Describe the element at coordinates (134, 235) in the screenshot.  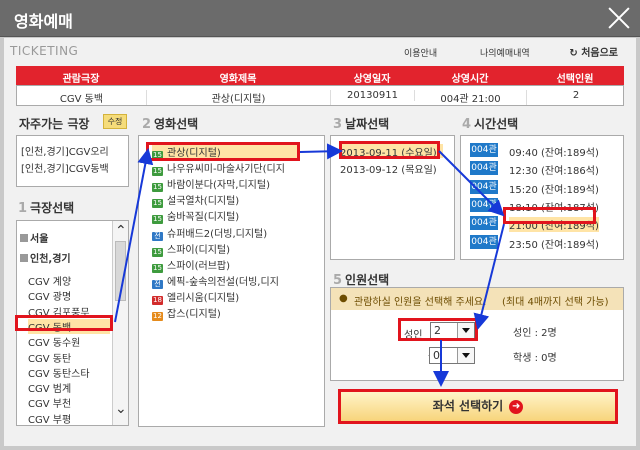
I see `arrow-theater-to-movie` at that location.